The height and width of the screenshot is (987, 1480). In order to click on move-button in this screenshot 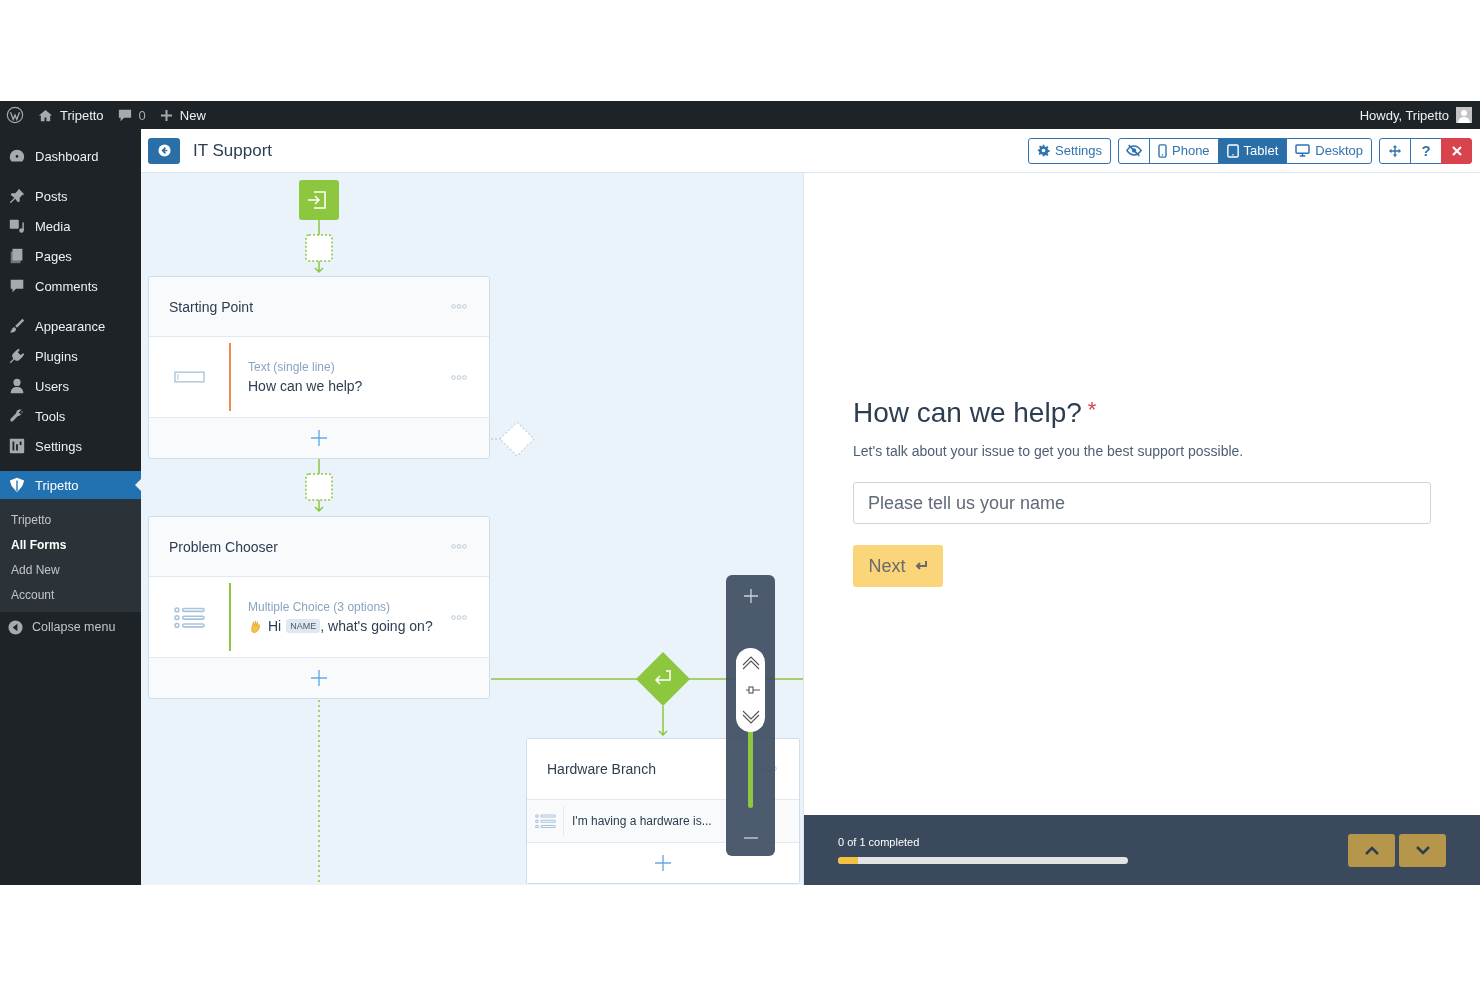, I will do `click(1395, 150)`.